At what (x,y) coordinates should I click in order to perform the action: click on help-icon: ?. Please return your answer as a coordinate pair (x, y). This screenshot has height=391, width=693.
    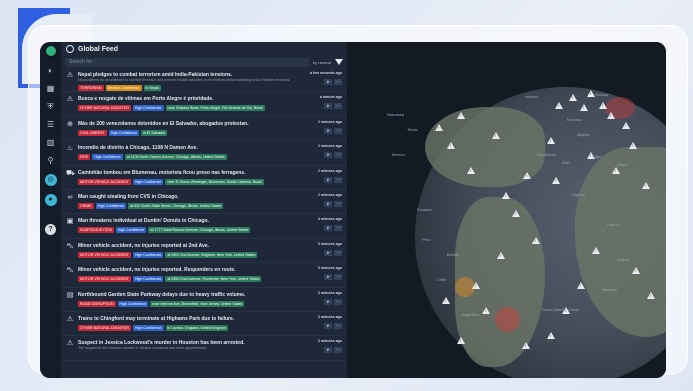
    Looking at the image, I should click on (50, 229).